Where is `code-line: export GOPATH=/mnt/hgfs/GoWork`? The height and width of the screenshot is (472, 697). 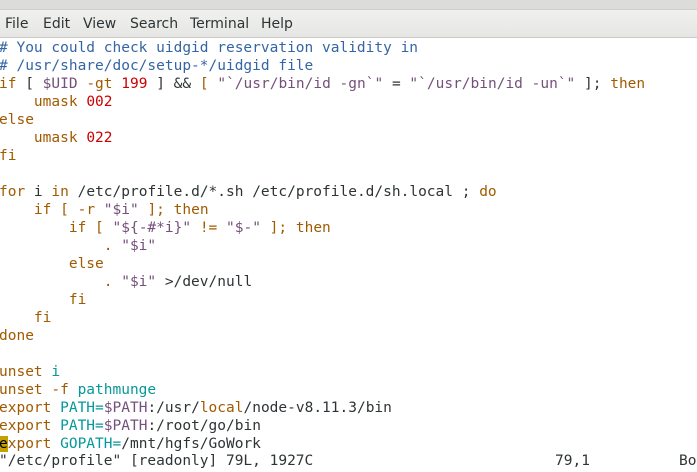
code-line: export GOPATH=/mnt/hgfs/GoWork is located at coordinates (130, 444).